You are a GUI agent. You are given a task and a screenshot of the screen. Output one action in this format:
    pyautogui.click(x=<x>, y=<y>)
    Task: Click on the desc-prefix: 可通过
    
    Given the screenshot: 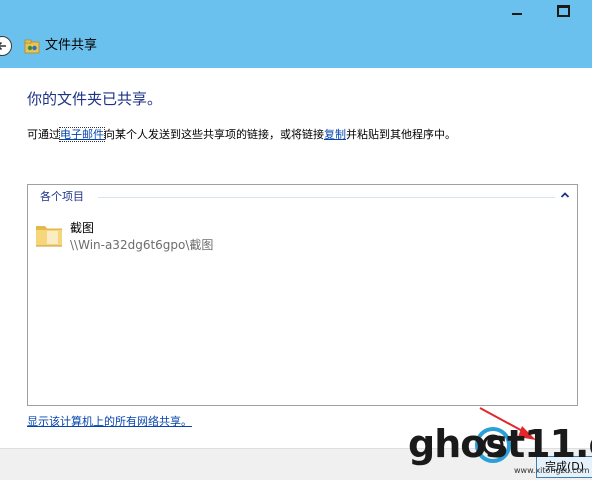 What is the action you would take?
    pyautogui.click(x=43, y=134)
    